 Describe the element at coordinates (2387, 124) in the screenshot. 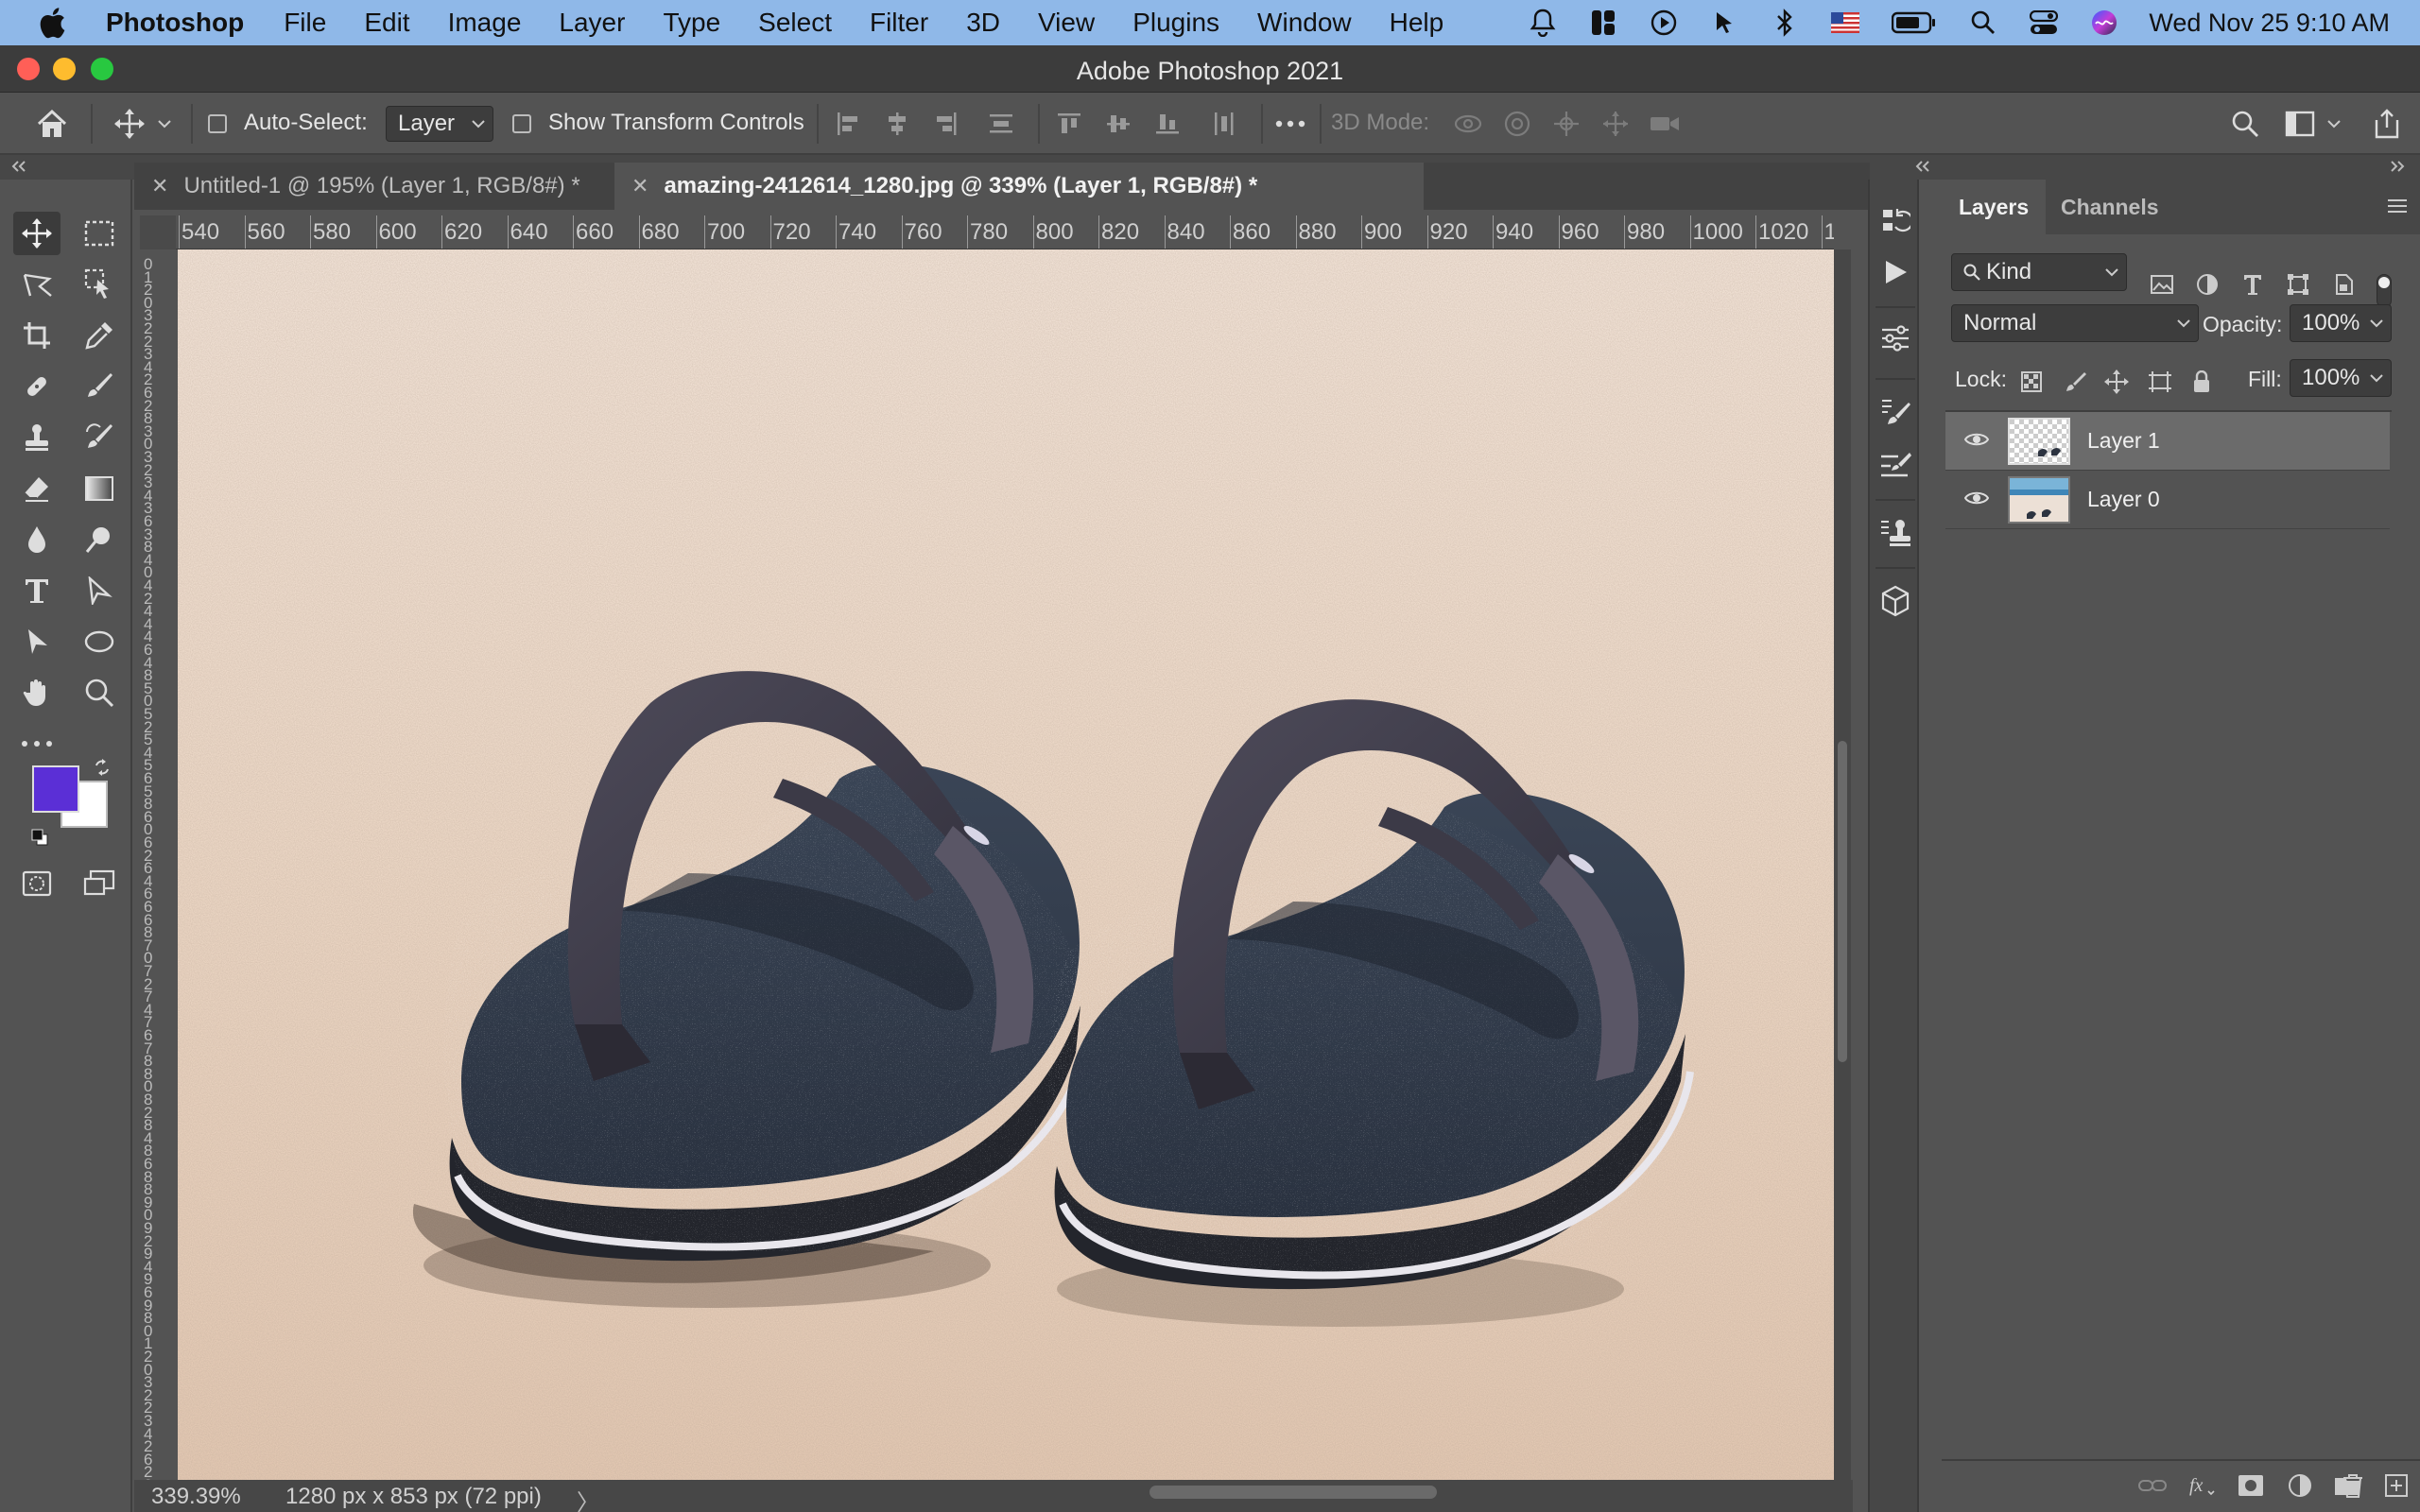

I see `share-icon` at that location.